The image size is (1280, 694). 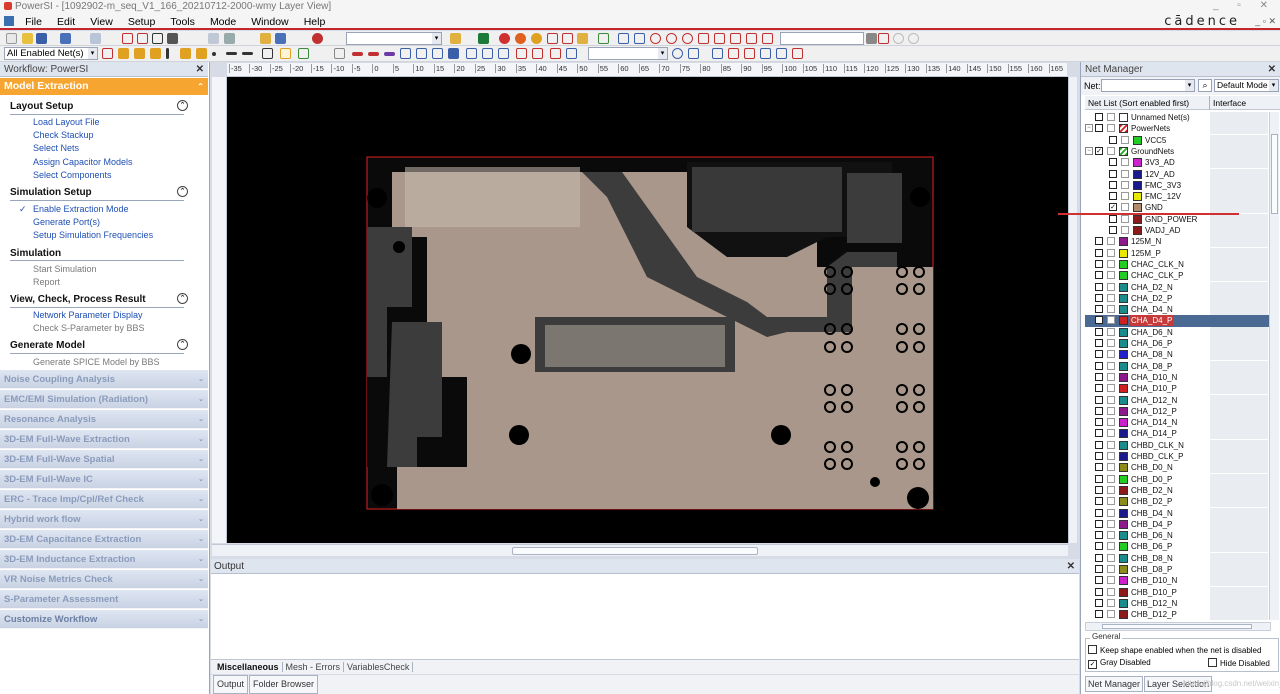 What do you see at coordinates (1178, 151) in the screenshot?
I see `net-row: − ✓ GroundNets` at bounding box center [1178, 151].